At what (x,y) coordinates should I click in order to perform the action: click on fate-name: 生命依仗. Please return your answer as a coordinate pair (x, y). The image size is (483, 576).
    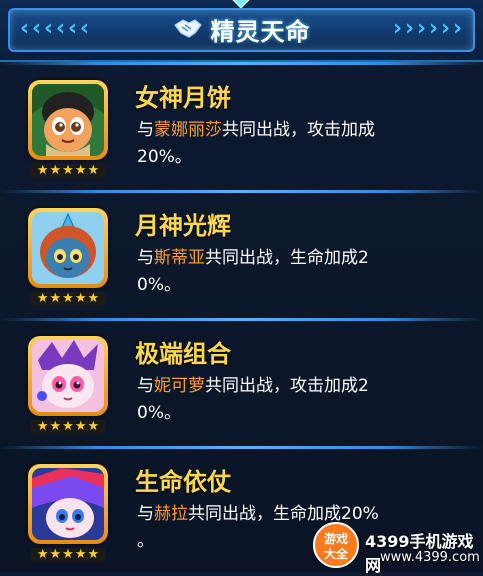
    Looking at the image, I should click on (183, 482).